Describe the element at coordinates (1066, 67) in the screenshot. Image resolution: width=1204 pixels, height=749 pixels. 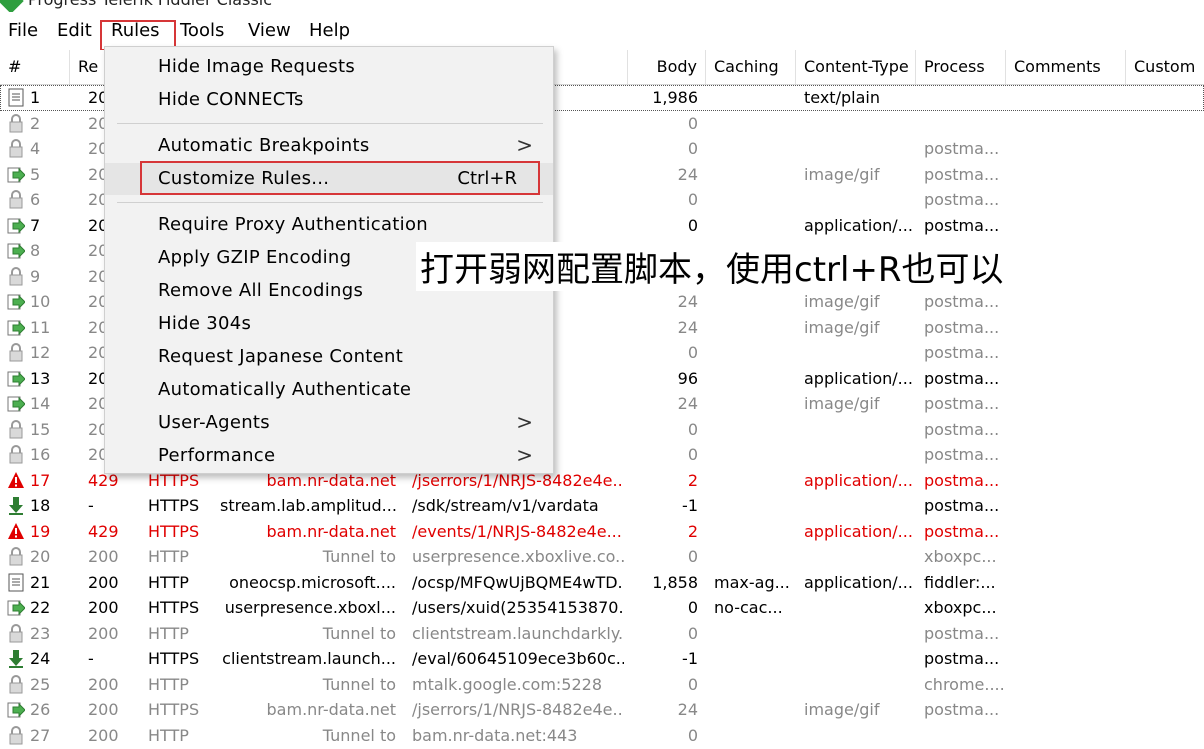
I see `col-comments-header: Comments` at that location.